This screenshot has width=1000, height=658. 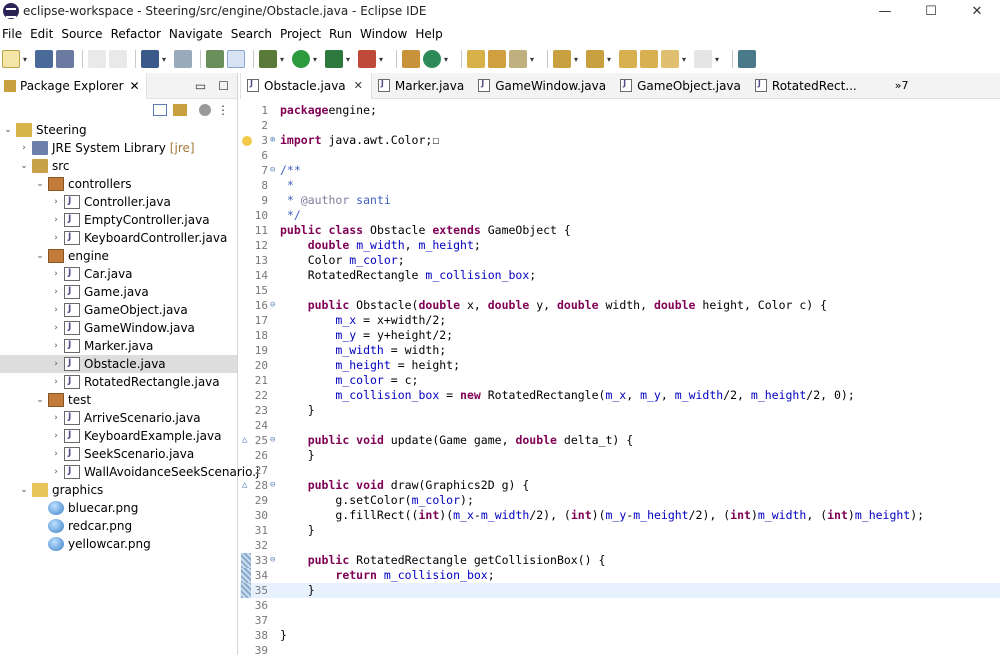 What do you see at coordinates (118, 130) in the screenshot?
I see `tree-item: ⌄ Steering` at bounding box center [118, 130].